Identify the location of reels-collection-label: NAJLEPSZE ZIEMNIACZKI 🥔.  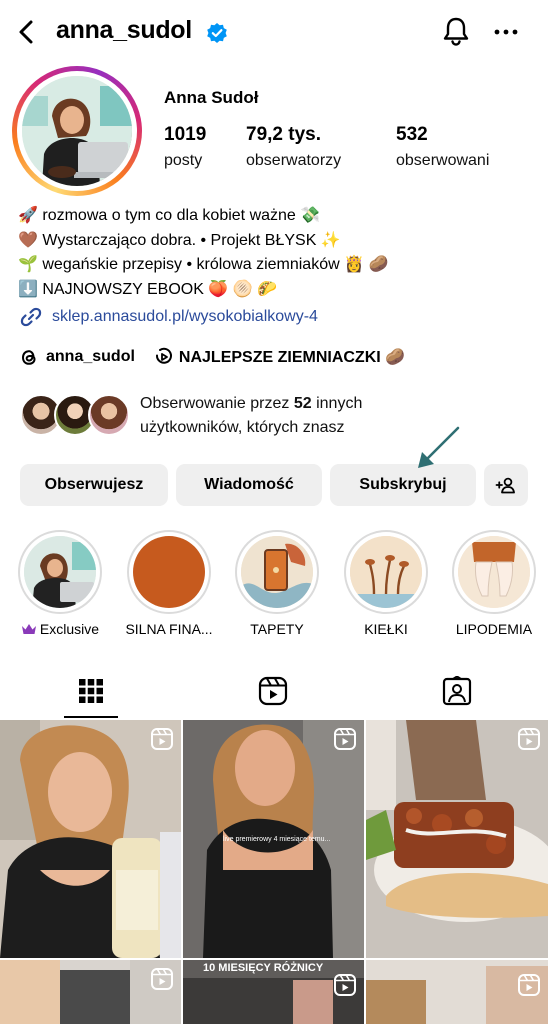
(292, 357).